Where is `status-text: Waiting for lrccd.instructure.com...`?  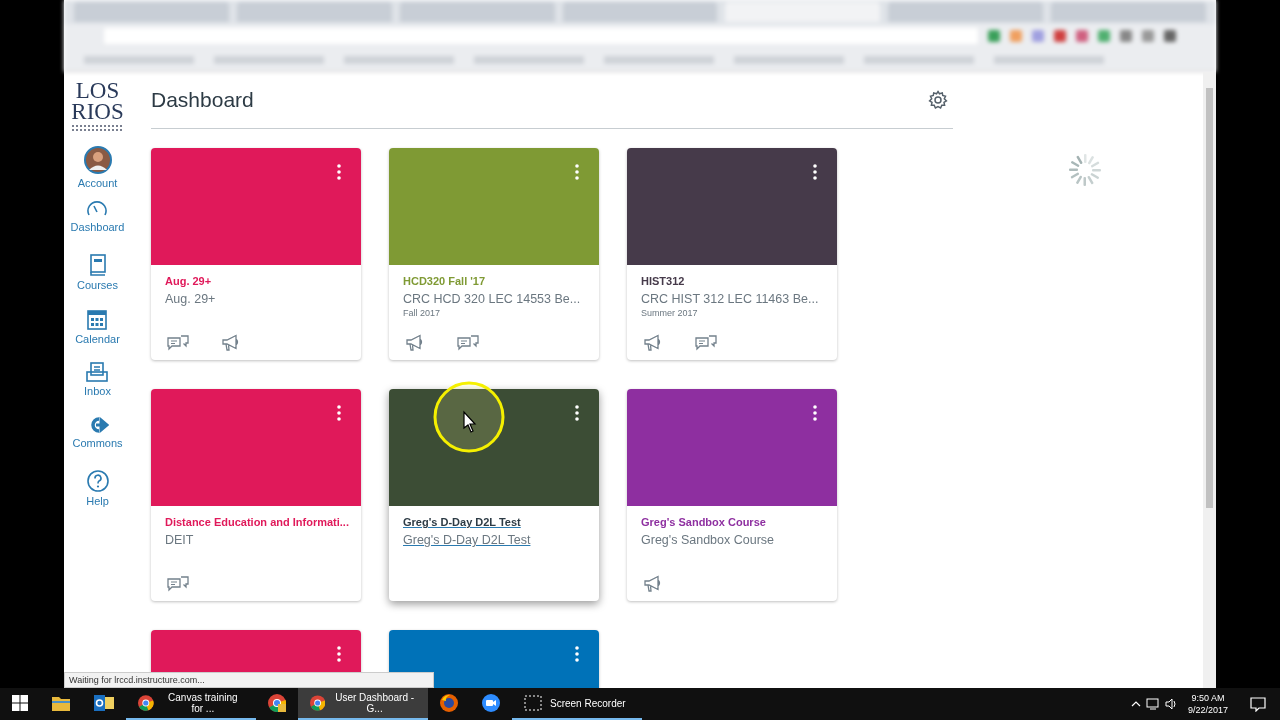
status-text: Waiting for lrccd.instructure.com... is located at coordinates (249, 680).